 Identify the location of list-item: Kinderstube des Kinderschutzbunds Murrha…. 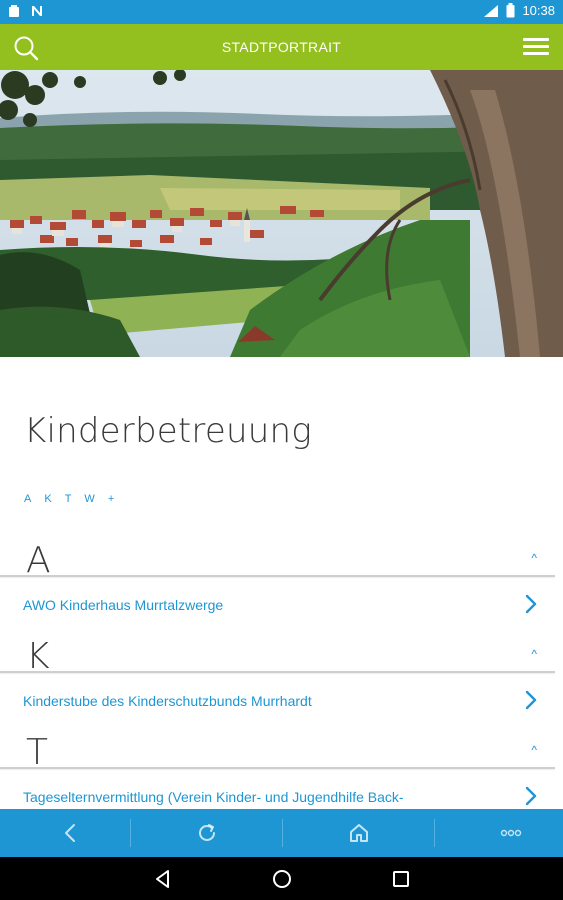
(281, 701).